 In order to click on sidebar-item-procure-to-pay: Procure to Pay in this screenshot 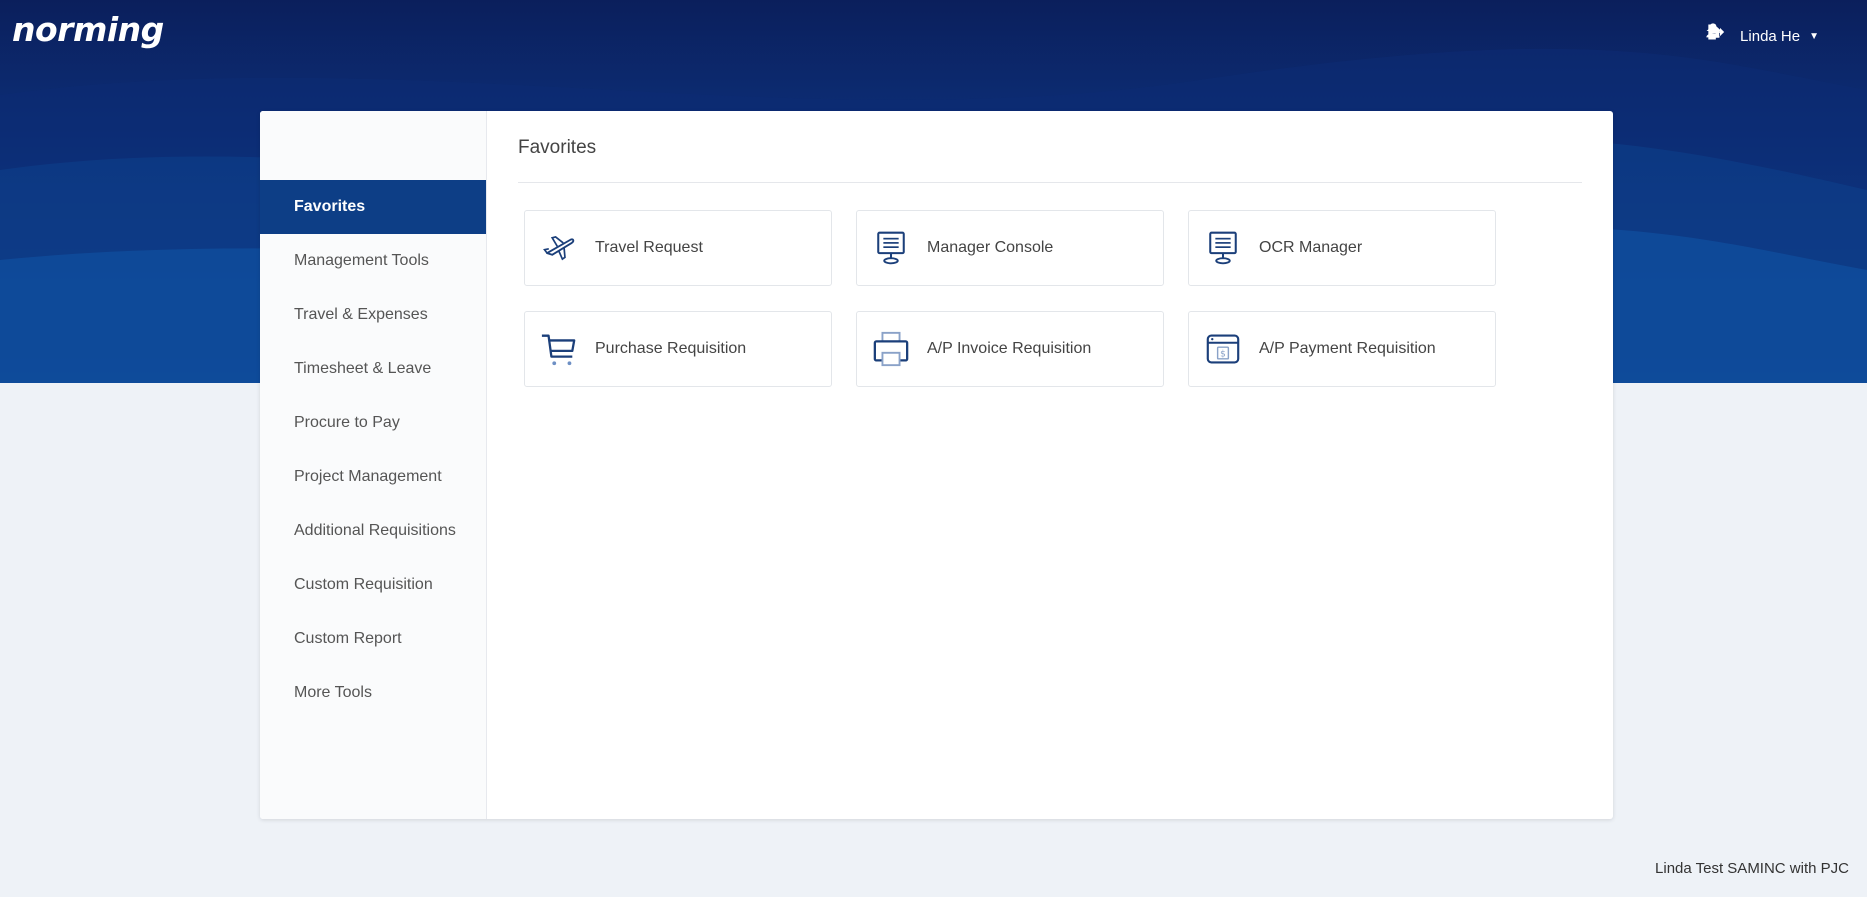, I will do `click(373, 423)`.